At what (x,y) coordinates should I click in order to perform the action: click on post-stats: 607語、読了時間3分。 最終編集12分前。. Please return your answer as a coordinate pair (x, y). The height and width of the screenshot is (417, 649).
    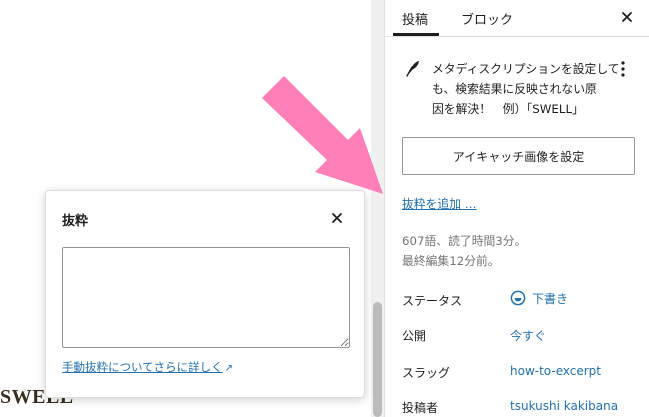
    Looking at the image, I should click on (464, 251).